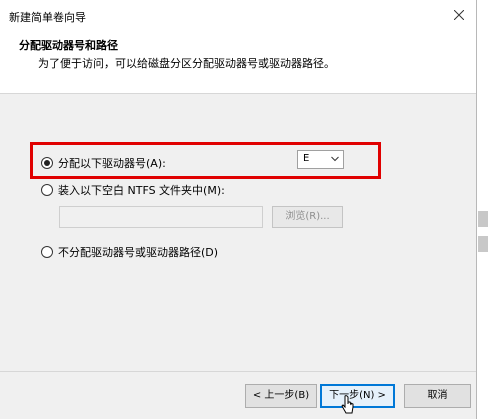 The height and width of the screenshot is (419, 488). I want to click on assign-letter-radio, so click(47, 163).